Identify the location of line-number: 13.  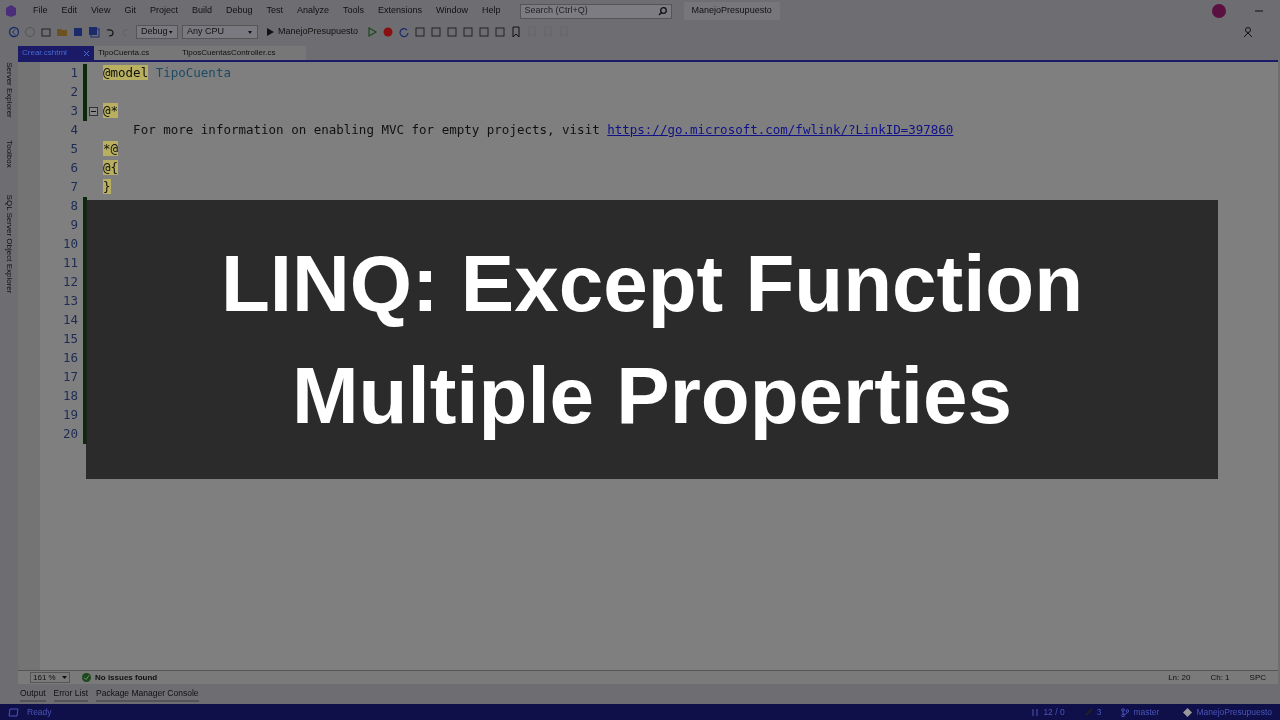
(69, 301).